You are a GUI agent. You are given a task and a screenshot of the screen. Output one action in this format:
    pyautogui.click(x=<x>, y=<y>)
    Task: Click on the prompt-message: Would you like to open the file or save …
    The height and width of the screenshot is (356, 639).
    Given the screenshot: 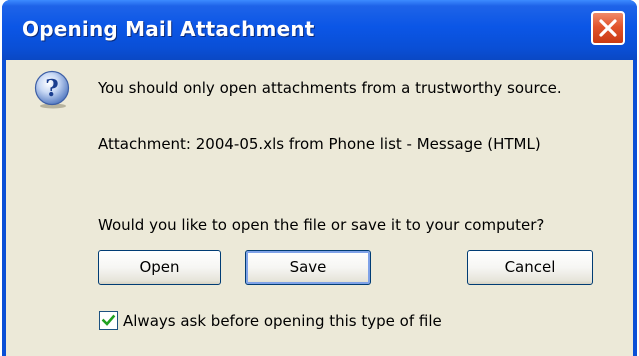 What is the action you would take?
    pyautogui.click(x=321, y=225)
    